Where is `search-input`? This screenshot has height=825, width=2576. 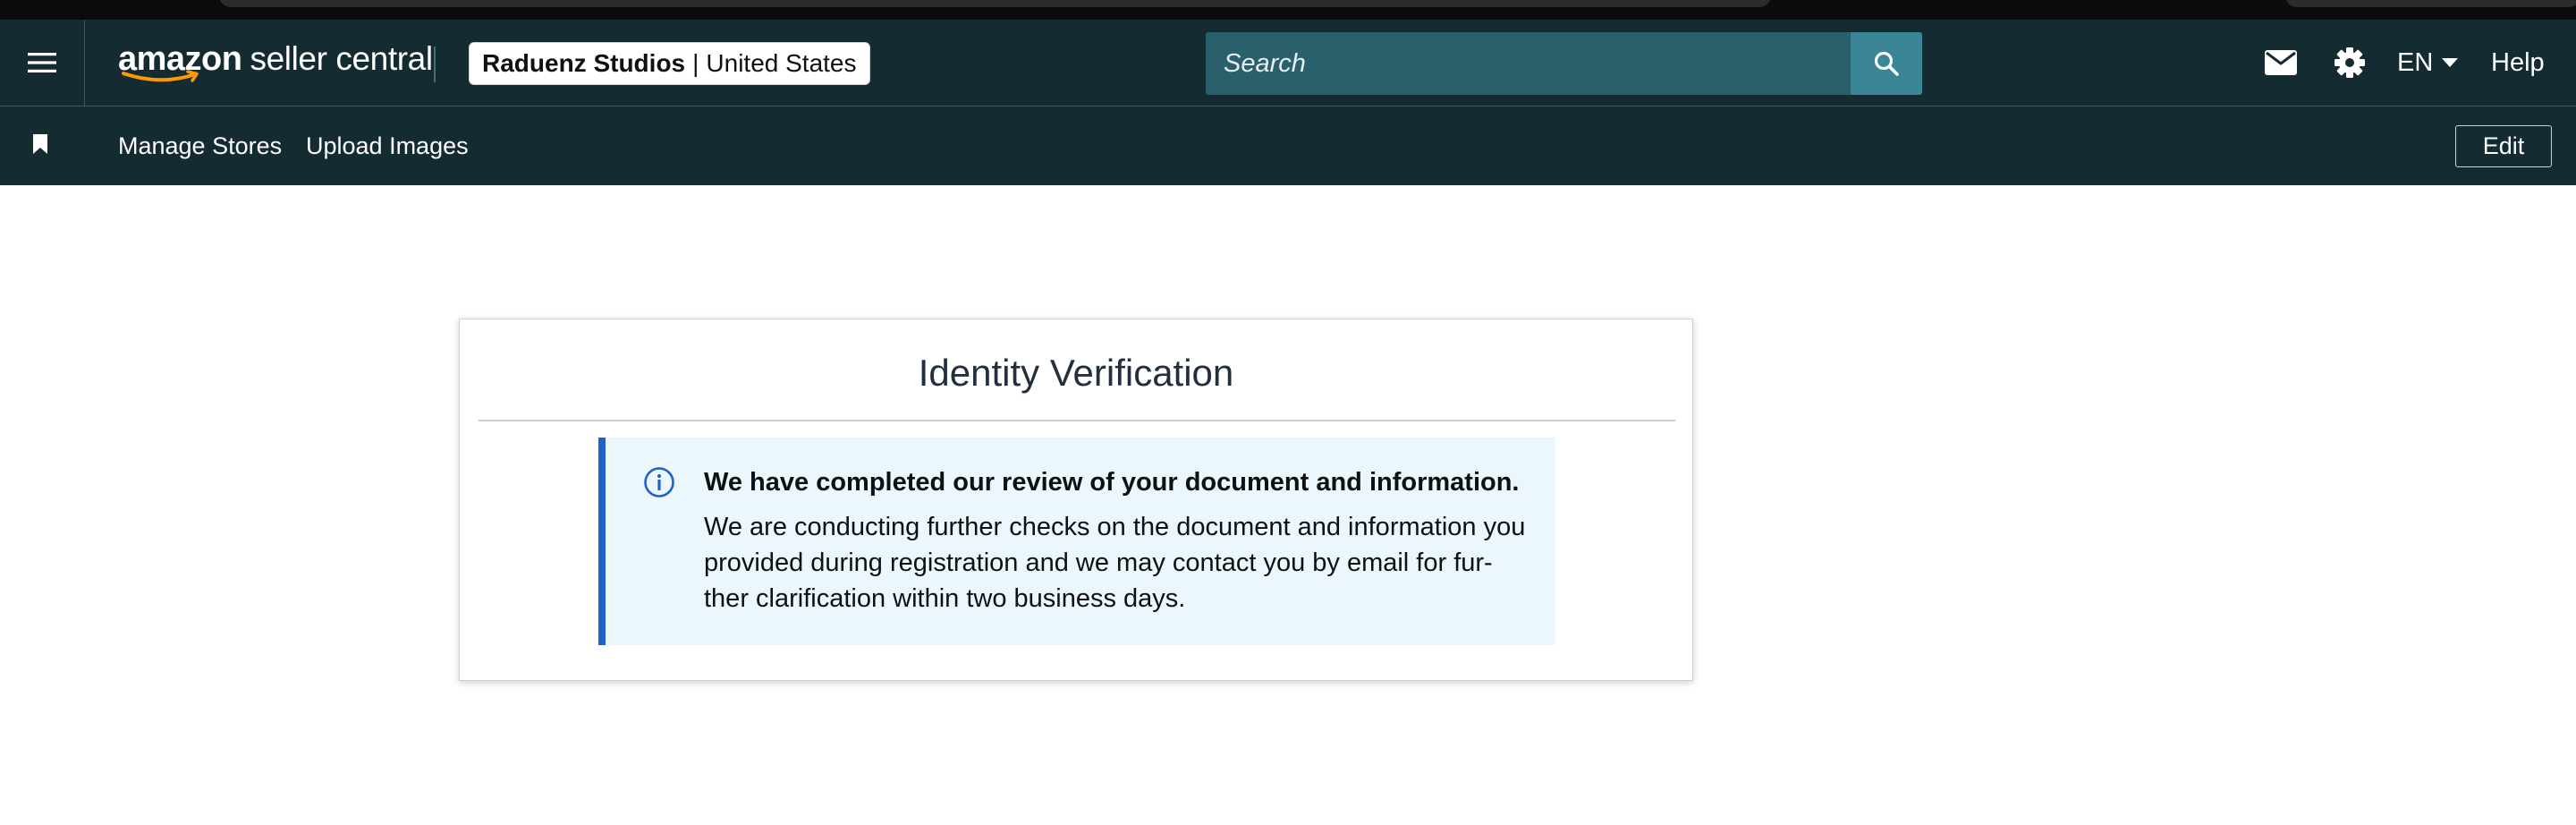
search-input is located at coordinates (1528, 63).